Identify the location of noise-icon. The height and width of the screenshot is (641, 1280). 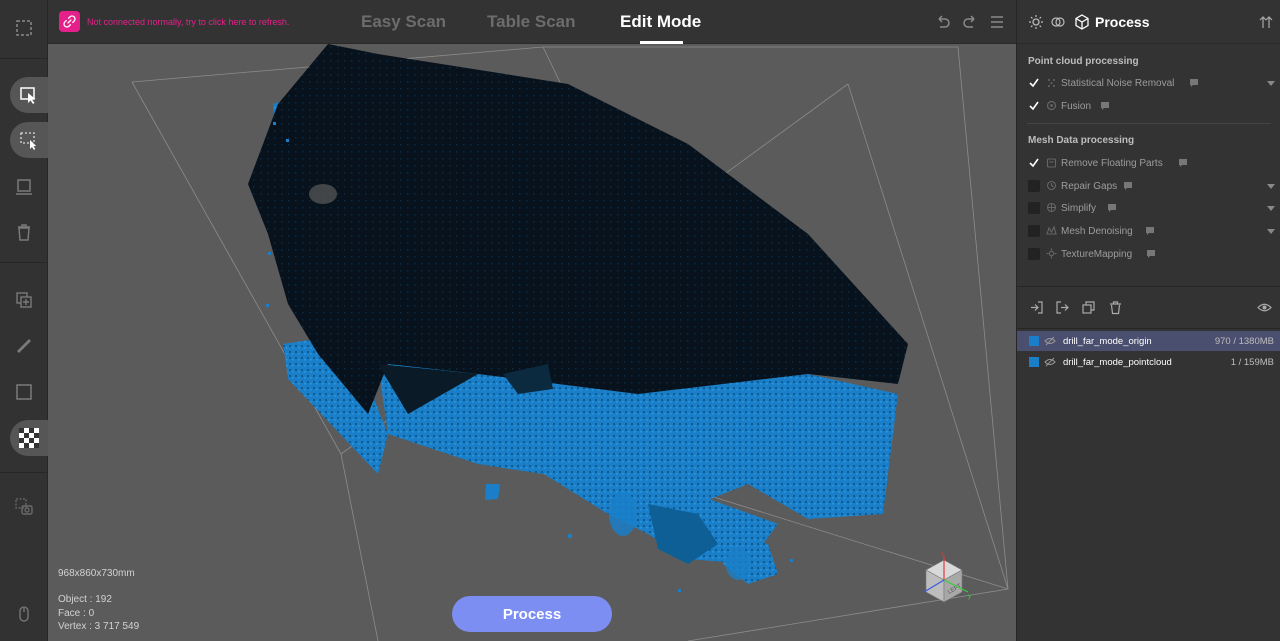
(1051, 83).